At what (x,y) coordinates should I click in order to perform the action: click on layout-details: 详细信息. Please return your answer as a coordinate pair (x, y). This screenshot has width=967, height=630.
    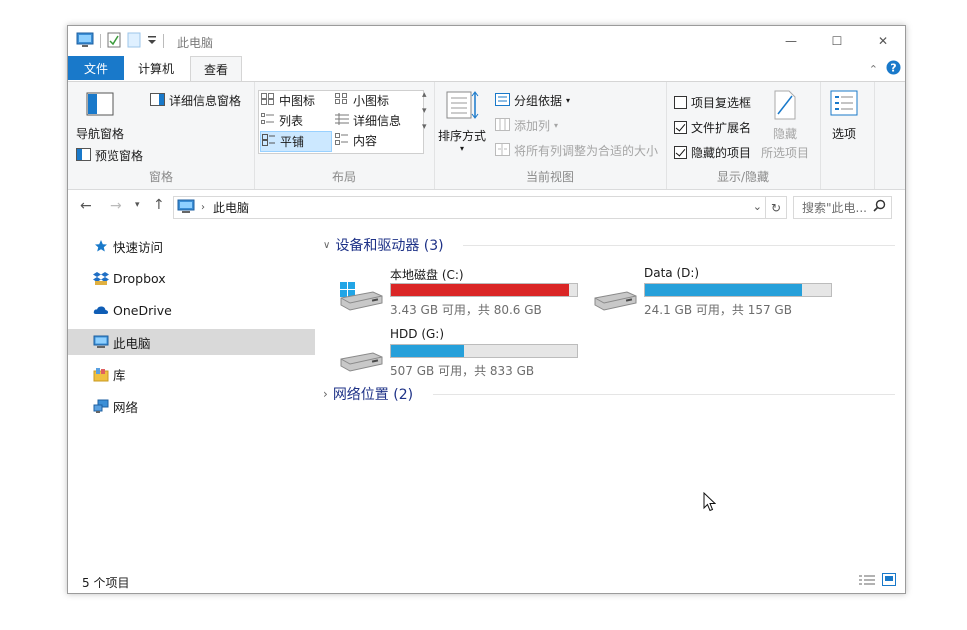
    Looking at the image, I should click on (368, 120).